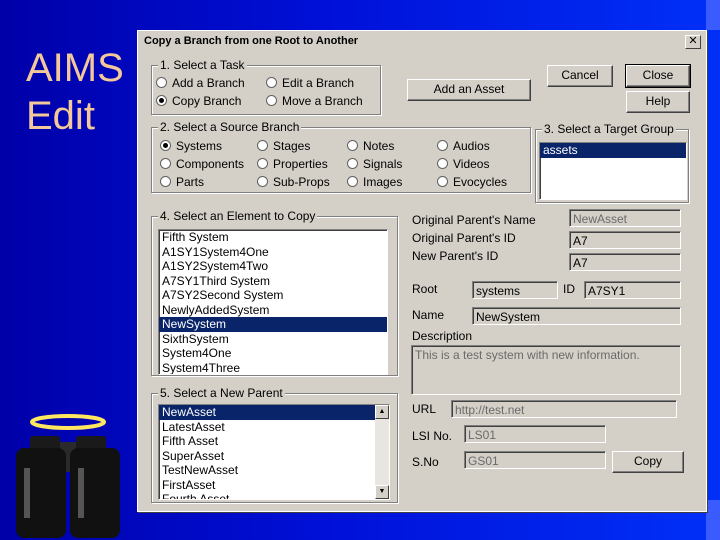 Image resolution: width=720 pixels, height=540 pixels. I want to click on slide-title-line1: AIMS, so click(75, 68).